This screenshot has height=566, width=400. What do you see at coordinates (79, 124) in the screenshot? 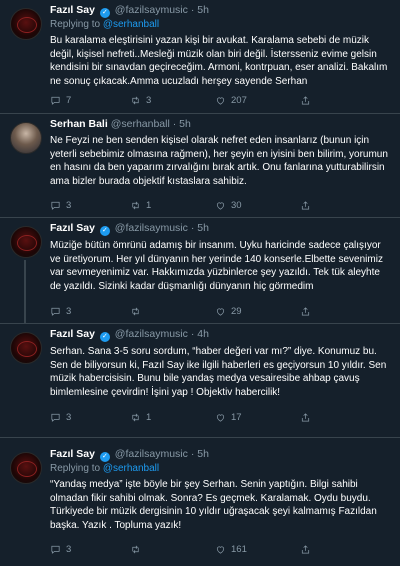
I see `author-name: Serhan Bali` at bounding box center [79, 124].